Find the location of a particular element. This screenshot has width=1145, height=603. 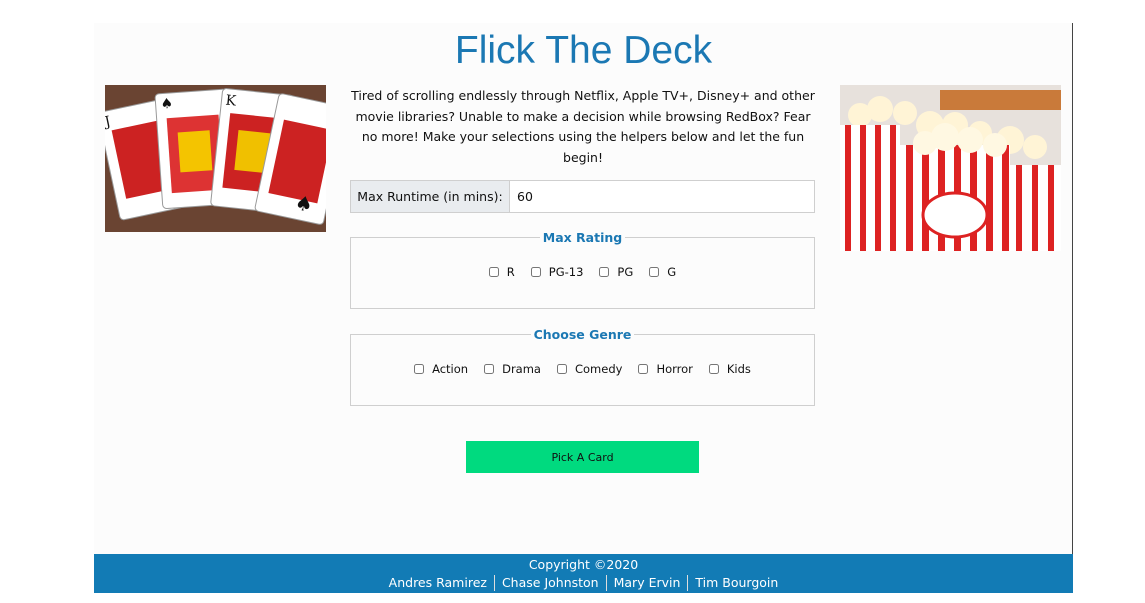

genre-checkbox-drama is located at coordinates (489, 369).